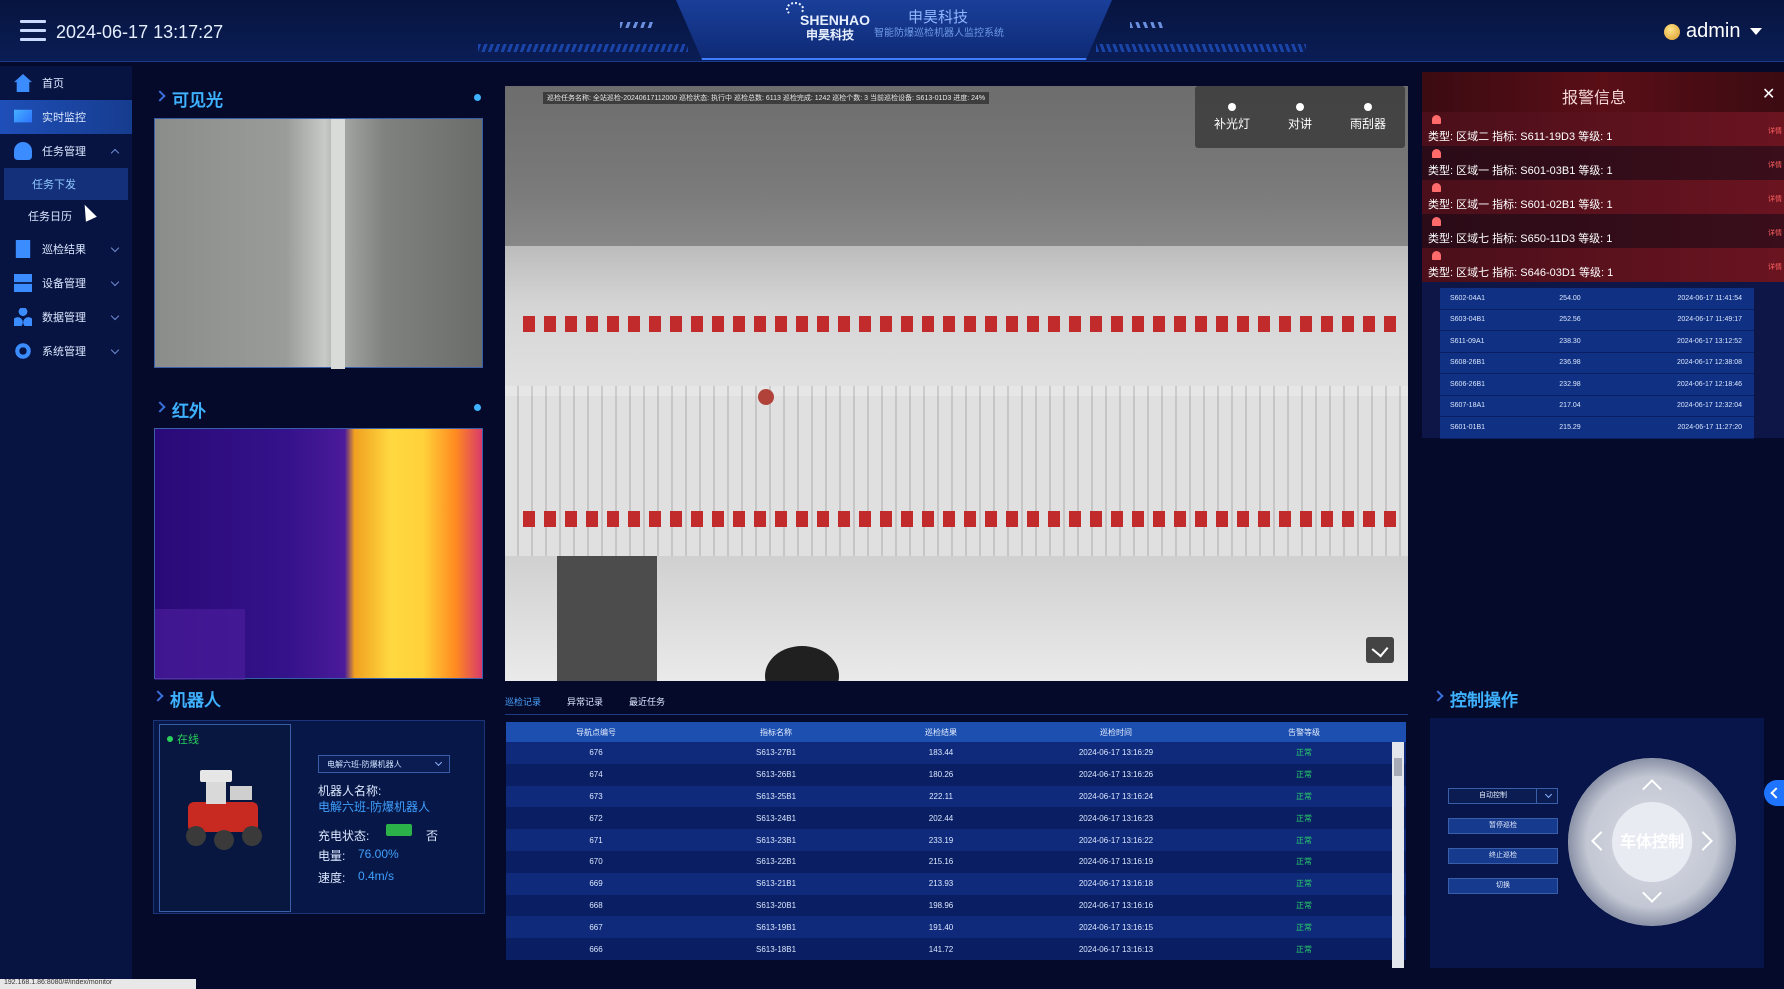 This screenshot has width=1784, height=989. What do you see at coordinates (647, 704) in the screenshot?
I see `tab-recent-tasks: 最近任务` at bounding box center [647, 704].